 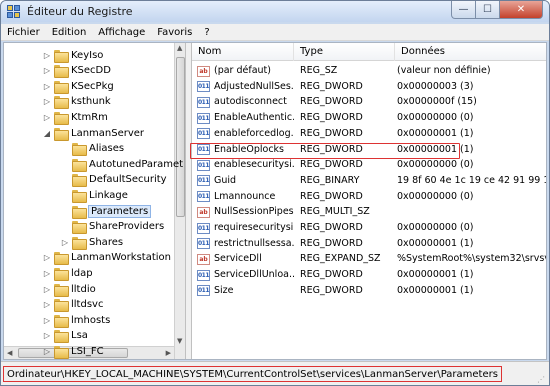 I want to click on value-data, so click(x=471, y=212).